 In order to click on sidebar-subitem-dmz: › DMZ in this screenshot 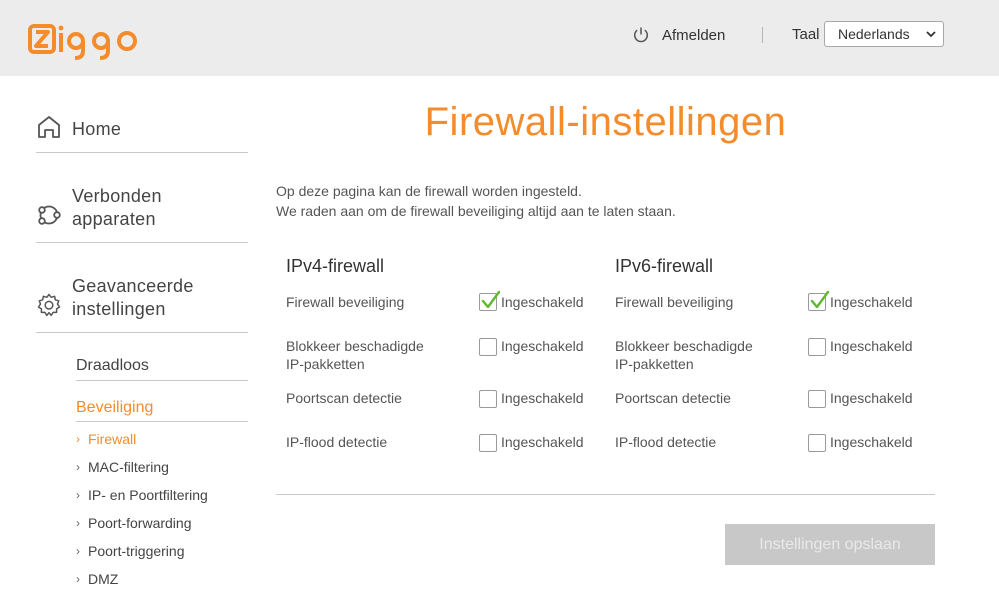, I will do `click(97, 579)`.